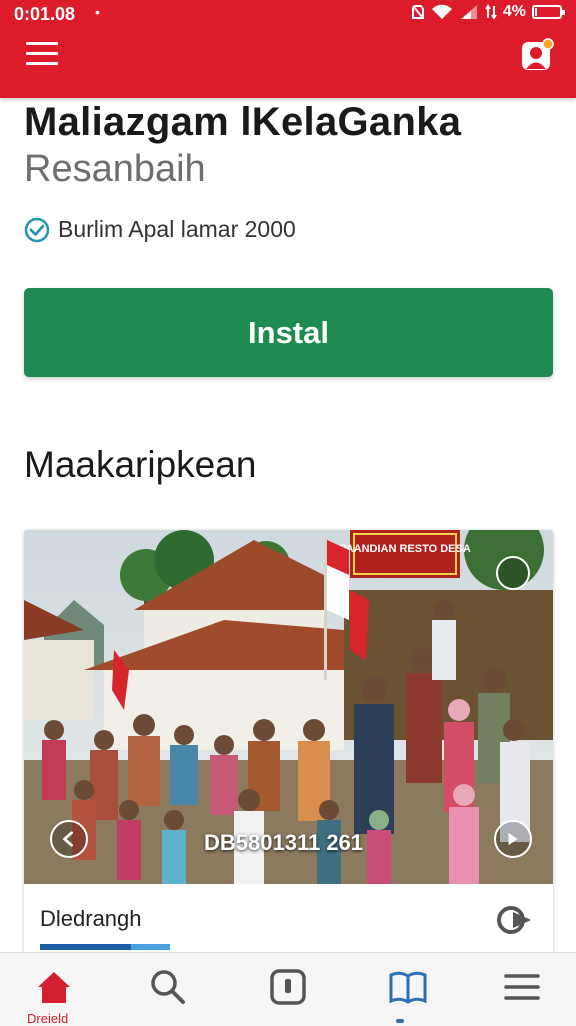  Describe the element at coordinates (288, 332) in the screenshot. I see `install-button: Instal` at that location.